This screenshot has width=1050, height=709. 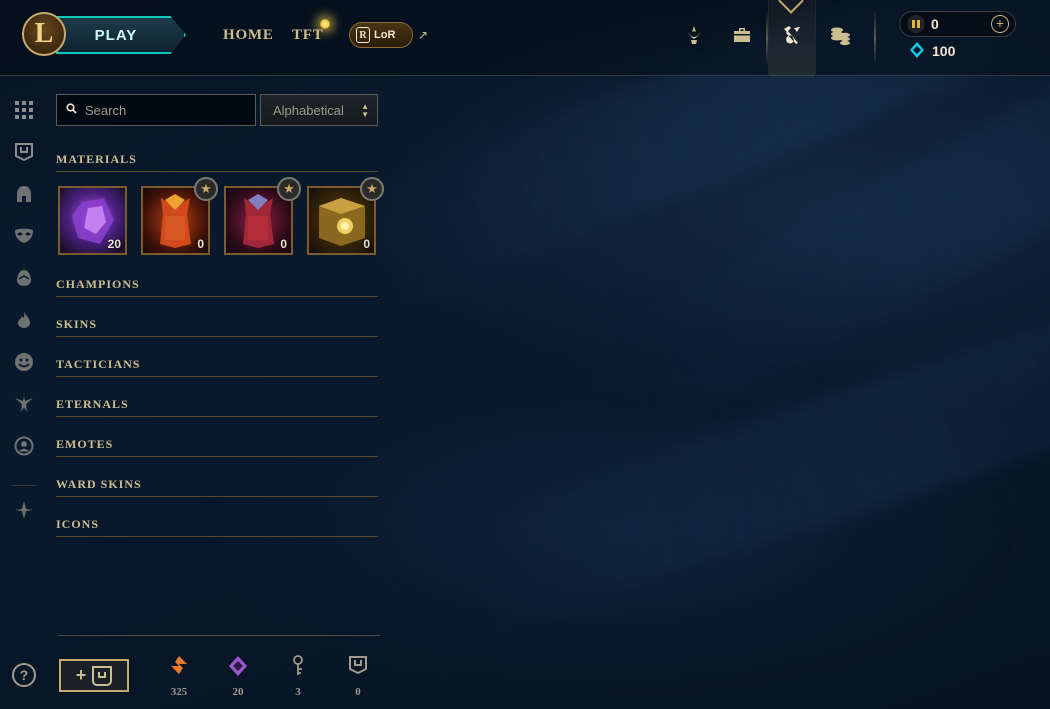 I want to click on nav-home: HOME, so click(x=248, y=35).